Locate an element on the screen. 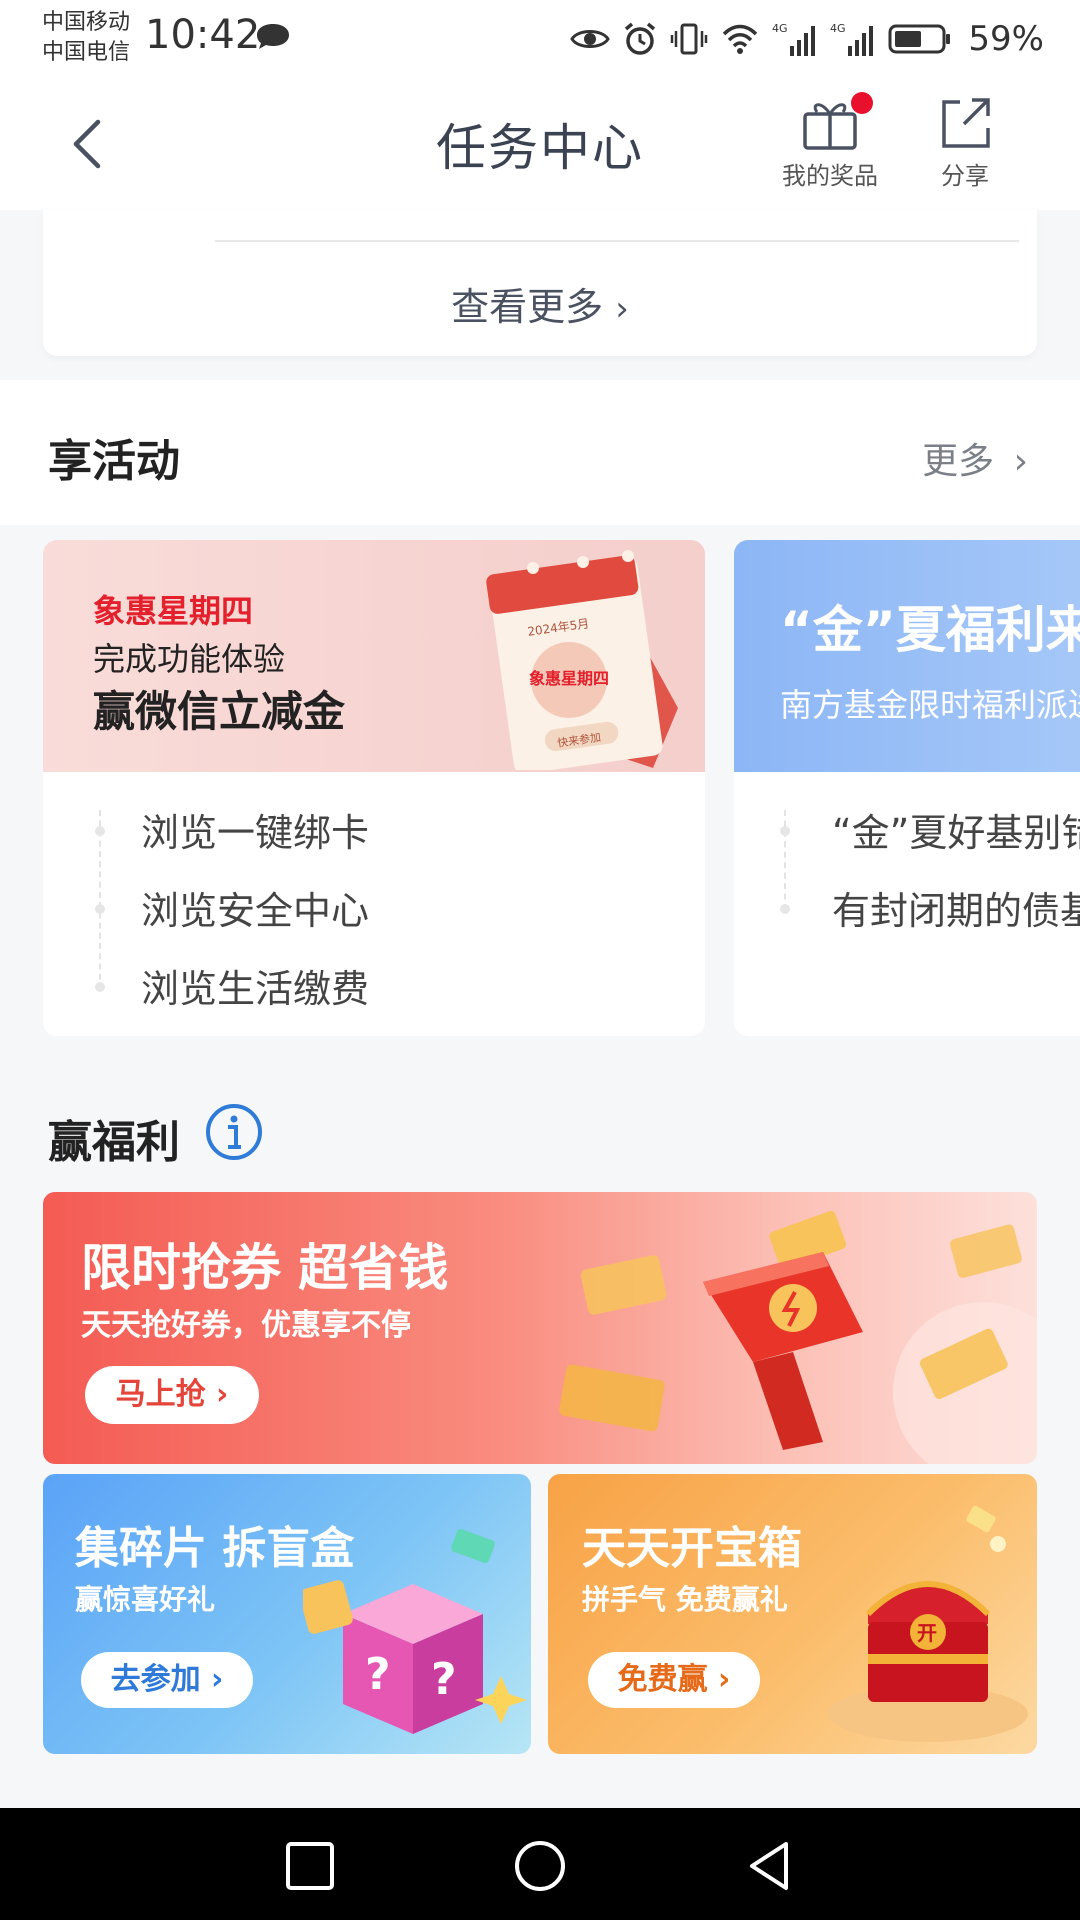  share-button: 分享 is located at coordinates (965, 143).